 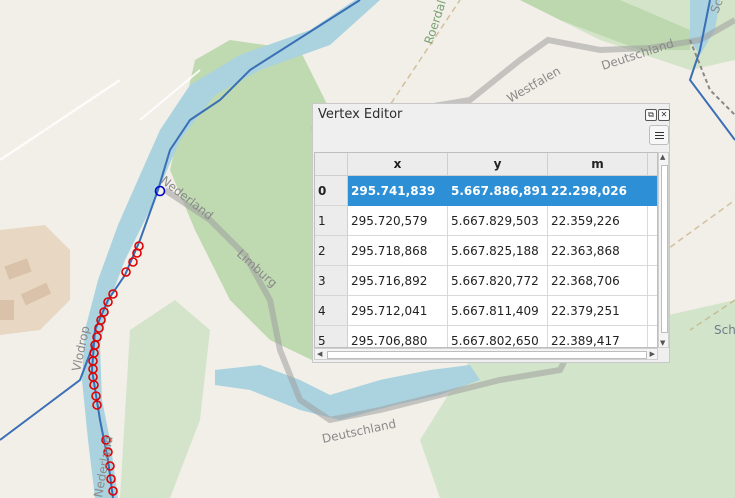 What do you see at coordinates (7, 310) in the screenshot?
I see `building` at bounding box center [7, 310].